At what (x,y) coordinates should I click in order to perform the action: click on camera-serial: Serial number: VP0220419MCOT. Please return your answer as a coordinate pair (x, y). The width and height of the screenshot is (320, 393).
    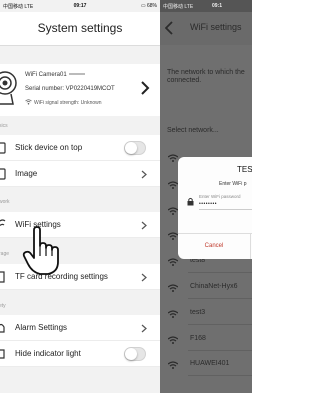
    Looking at the image, I should click on (70, 89).